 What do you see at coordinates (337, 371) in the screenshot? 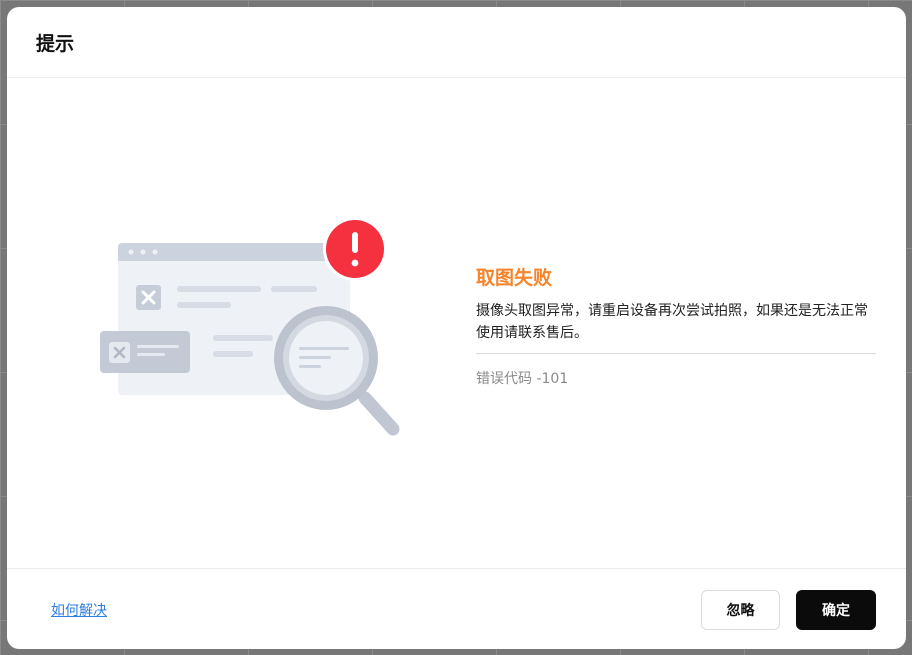
I see `magnifier-icon` at bounding box center [337, 371].